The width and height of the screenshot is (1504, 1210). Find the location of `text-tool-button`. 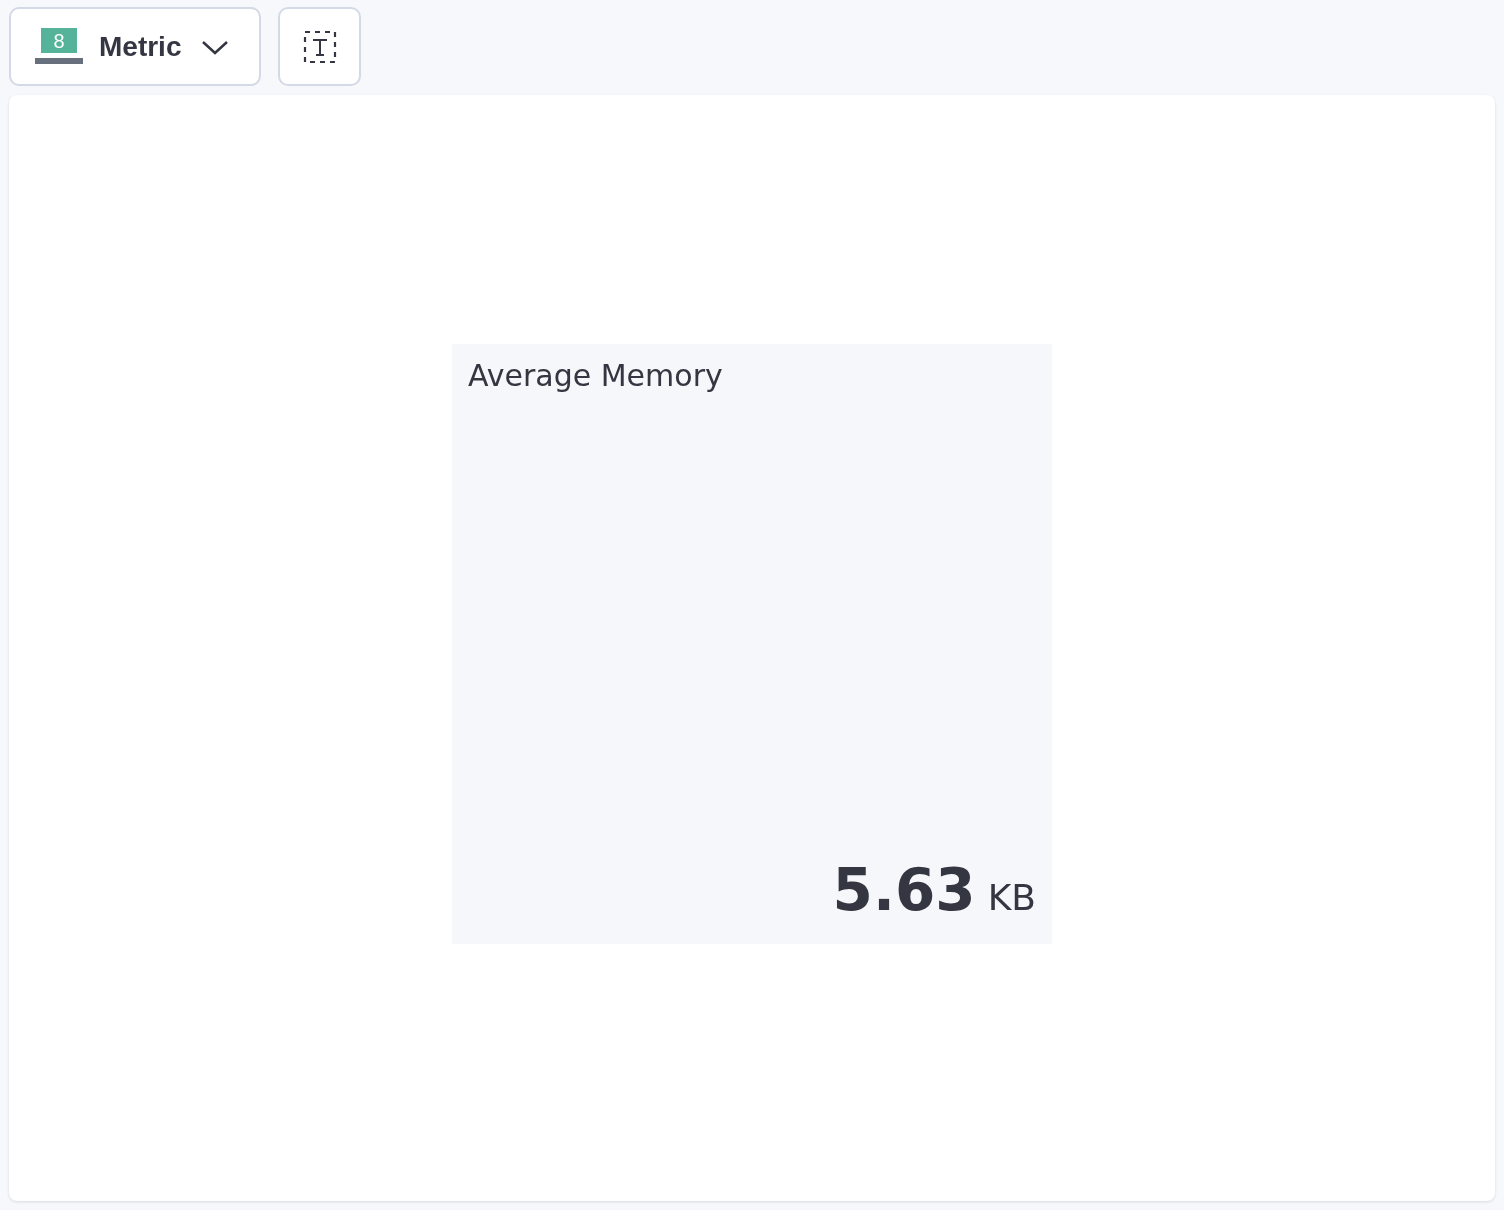

text-tool-button is located at coordinates (319, 46).